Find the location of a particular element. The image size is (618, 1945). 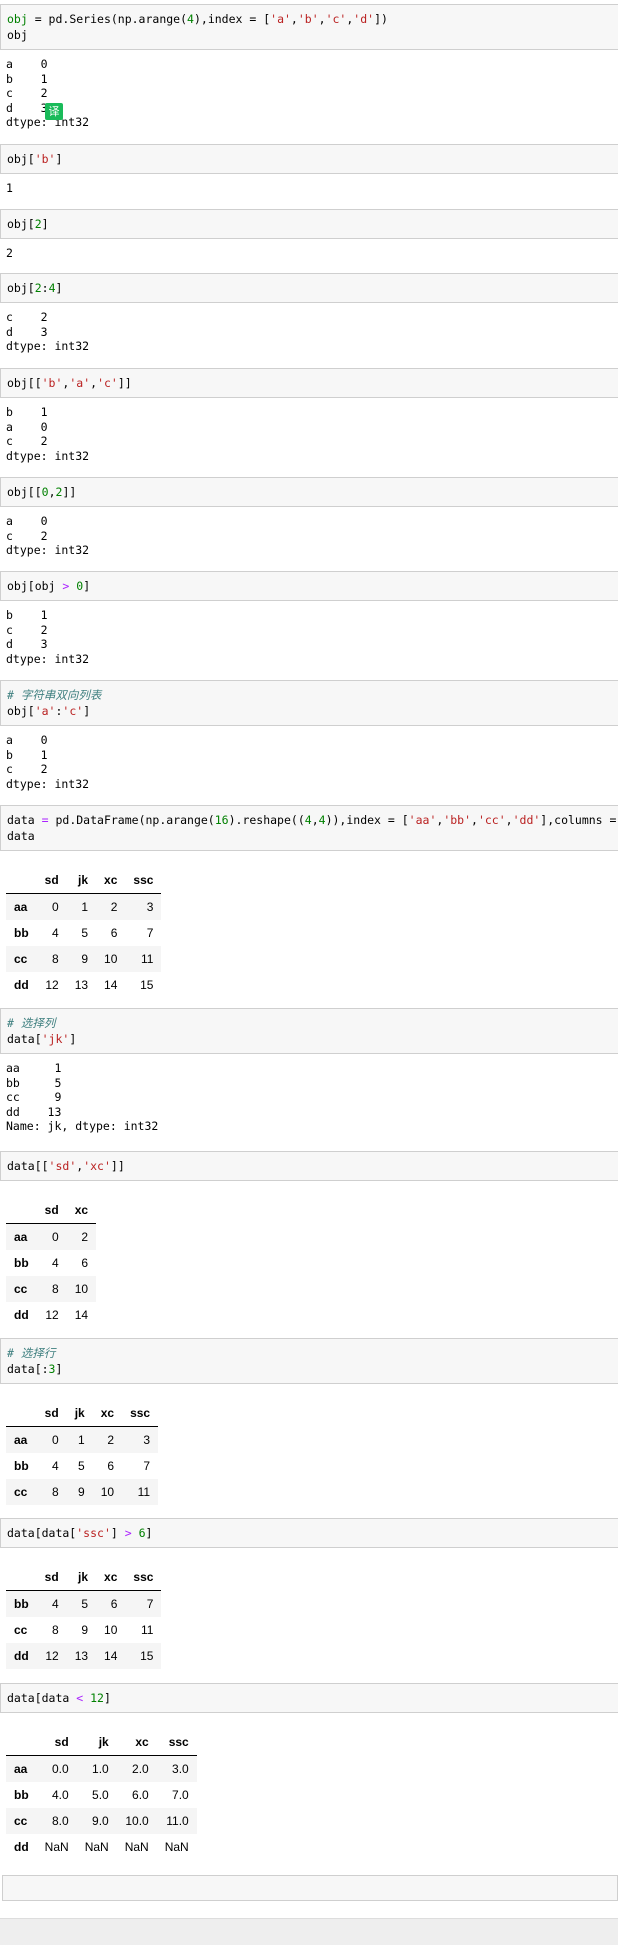

code-token: data[data[ is located at coordinates (42, 1533).